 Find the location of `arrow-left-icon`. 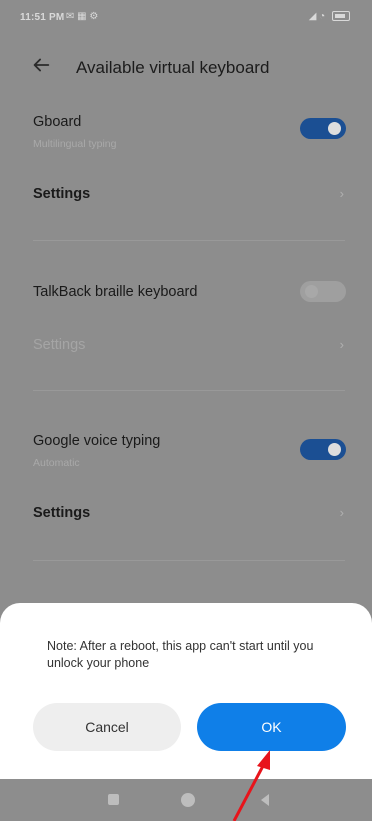

arrow-left-icon is located at coordinates (41, 65).